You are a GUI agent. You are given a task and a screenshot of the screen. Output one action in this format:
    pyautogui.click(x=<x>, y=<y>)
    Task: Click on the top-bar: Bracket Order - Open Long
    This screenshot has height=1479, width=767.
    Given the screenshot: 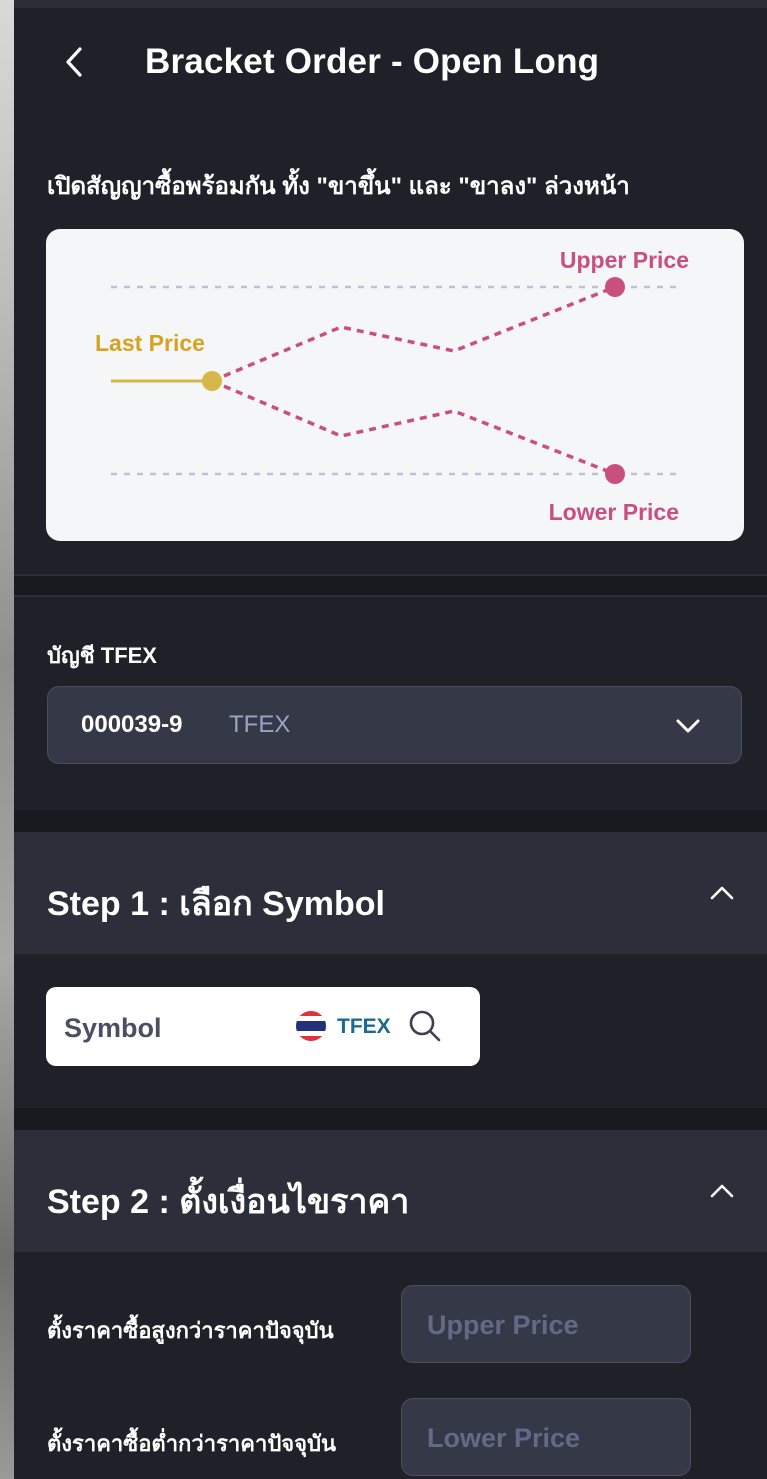 What is the action you would take?
    pyautogui.click(x=390, y=67)
    